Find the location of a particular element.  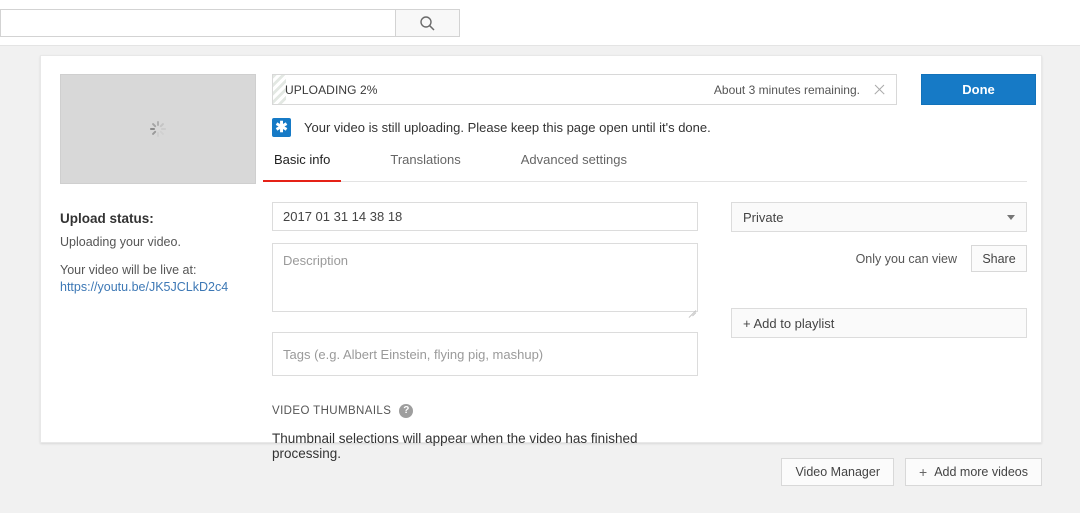

search-button is located at coordinates (427, 23).